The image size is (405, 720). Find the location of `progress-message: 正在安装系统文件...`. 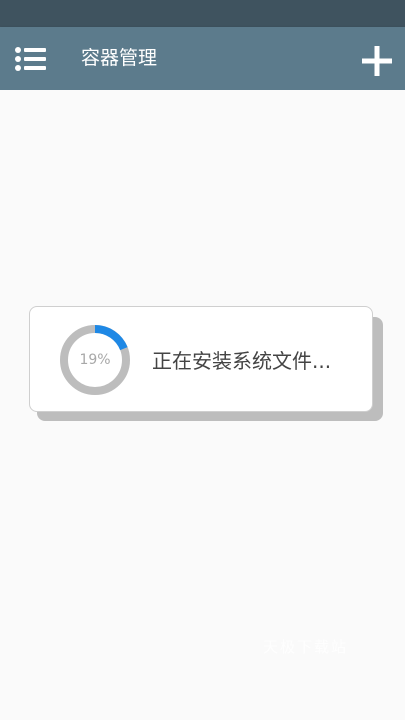

progress-message: 正在安装系统文件... is located at coordinates (242, 361).